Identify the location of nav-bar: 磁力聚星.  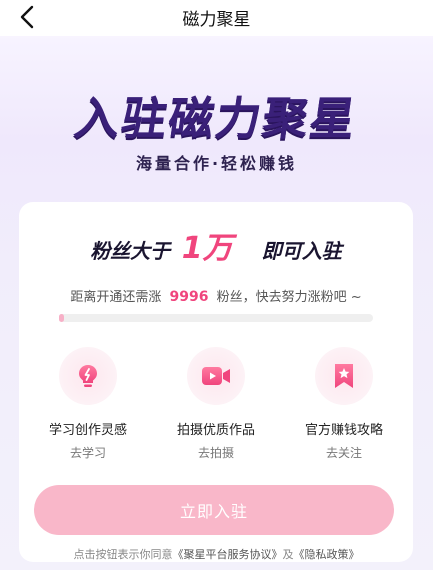
(216, 18).